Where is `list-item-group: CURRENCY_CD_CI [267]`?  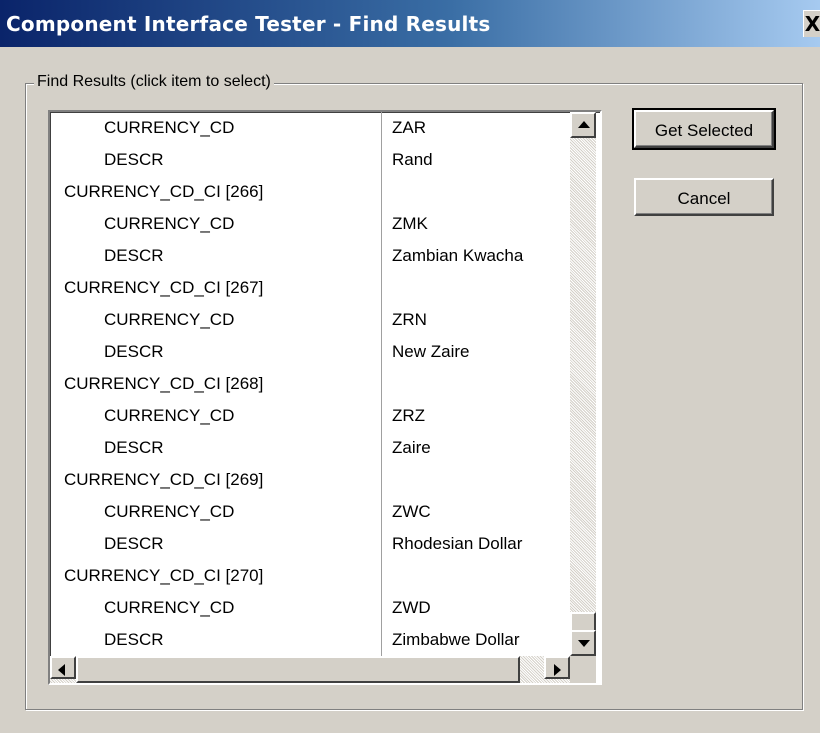
list-item-group: CURRENCY_CD_CI [267] is located at coordinates (310, 288).